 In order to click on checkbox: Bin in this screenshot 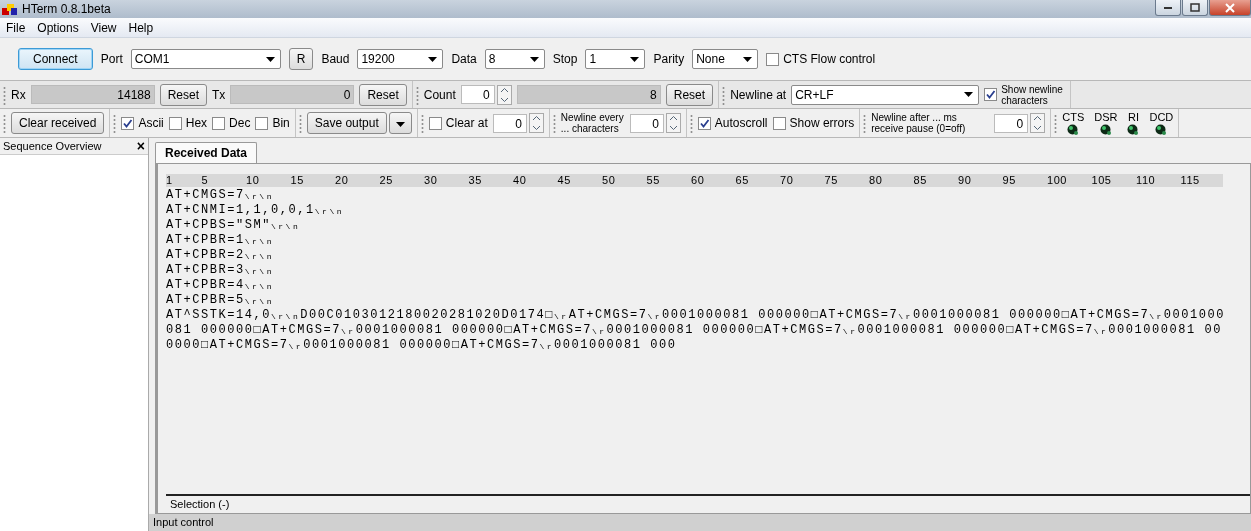, I will do `click(272, 123)`.